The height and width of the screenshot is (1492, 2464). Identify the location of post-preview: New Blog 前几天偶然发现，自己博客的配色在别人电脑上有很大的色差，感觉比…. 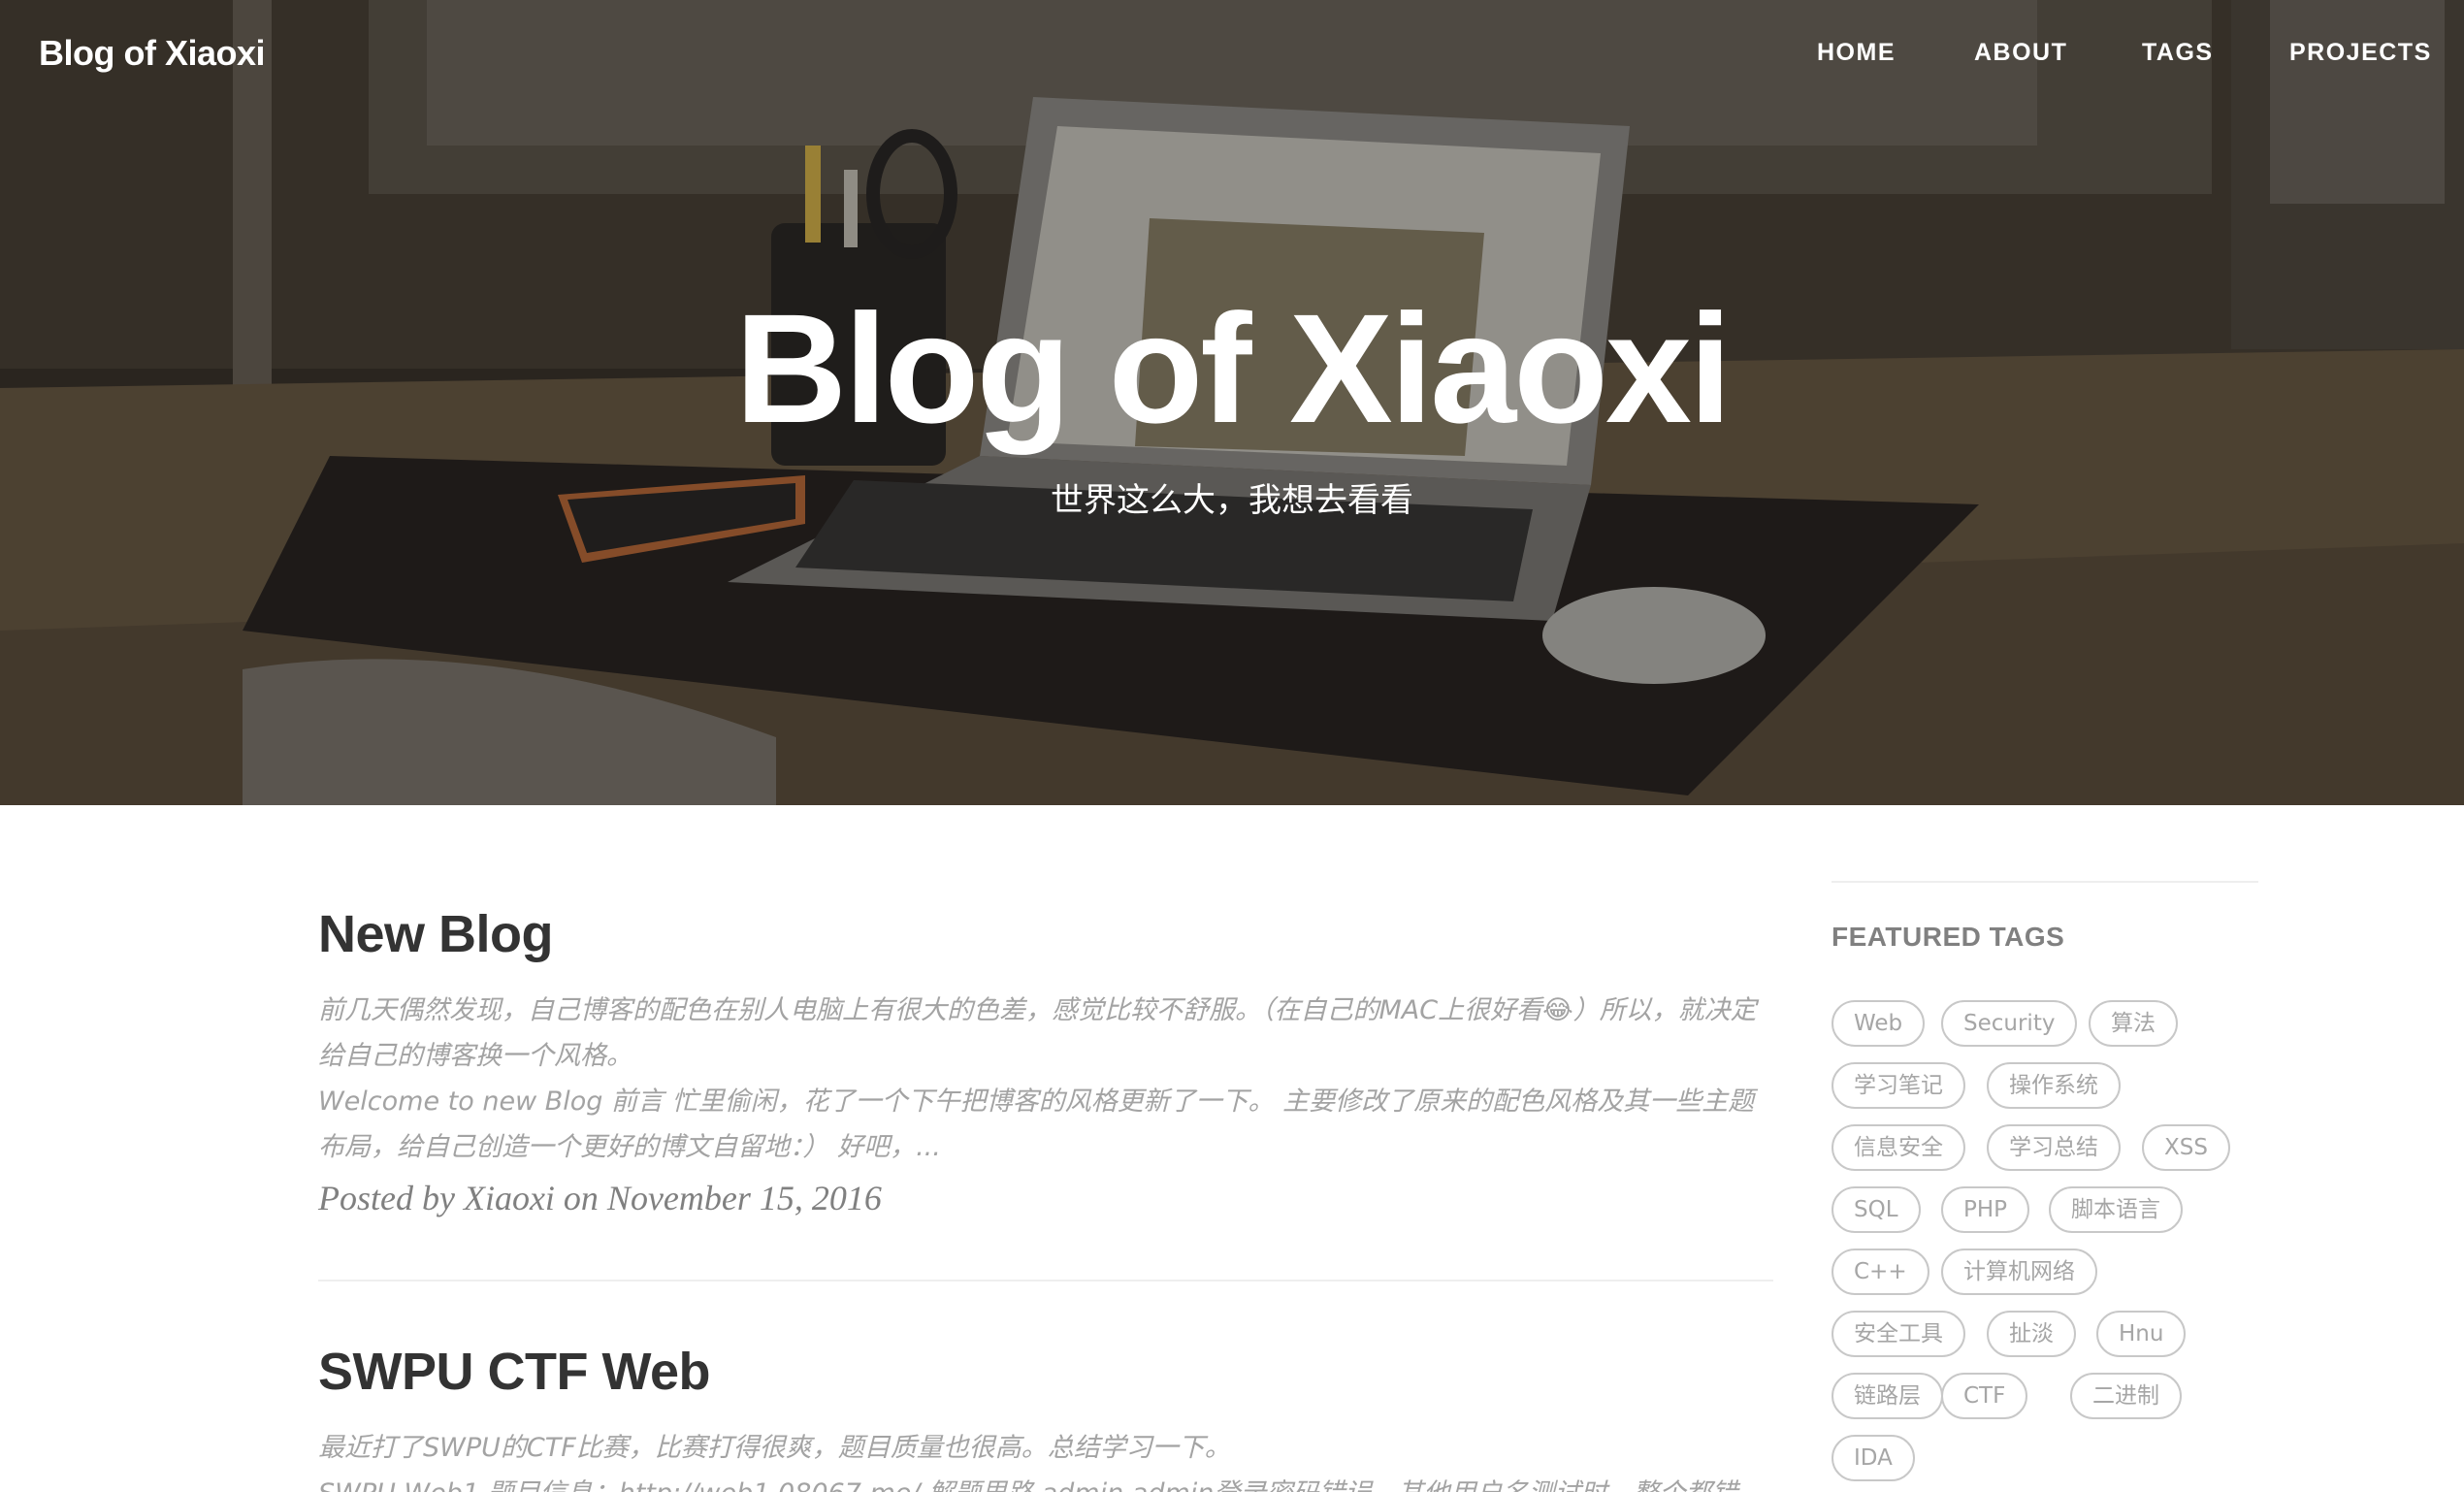
(1045, 1061).